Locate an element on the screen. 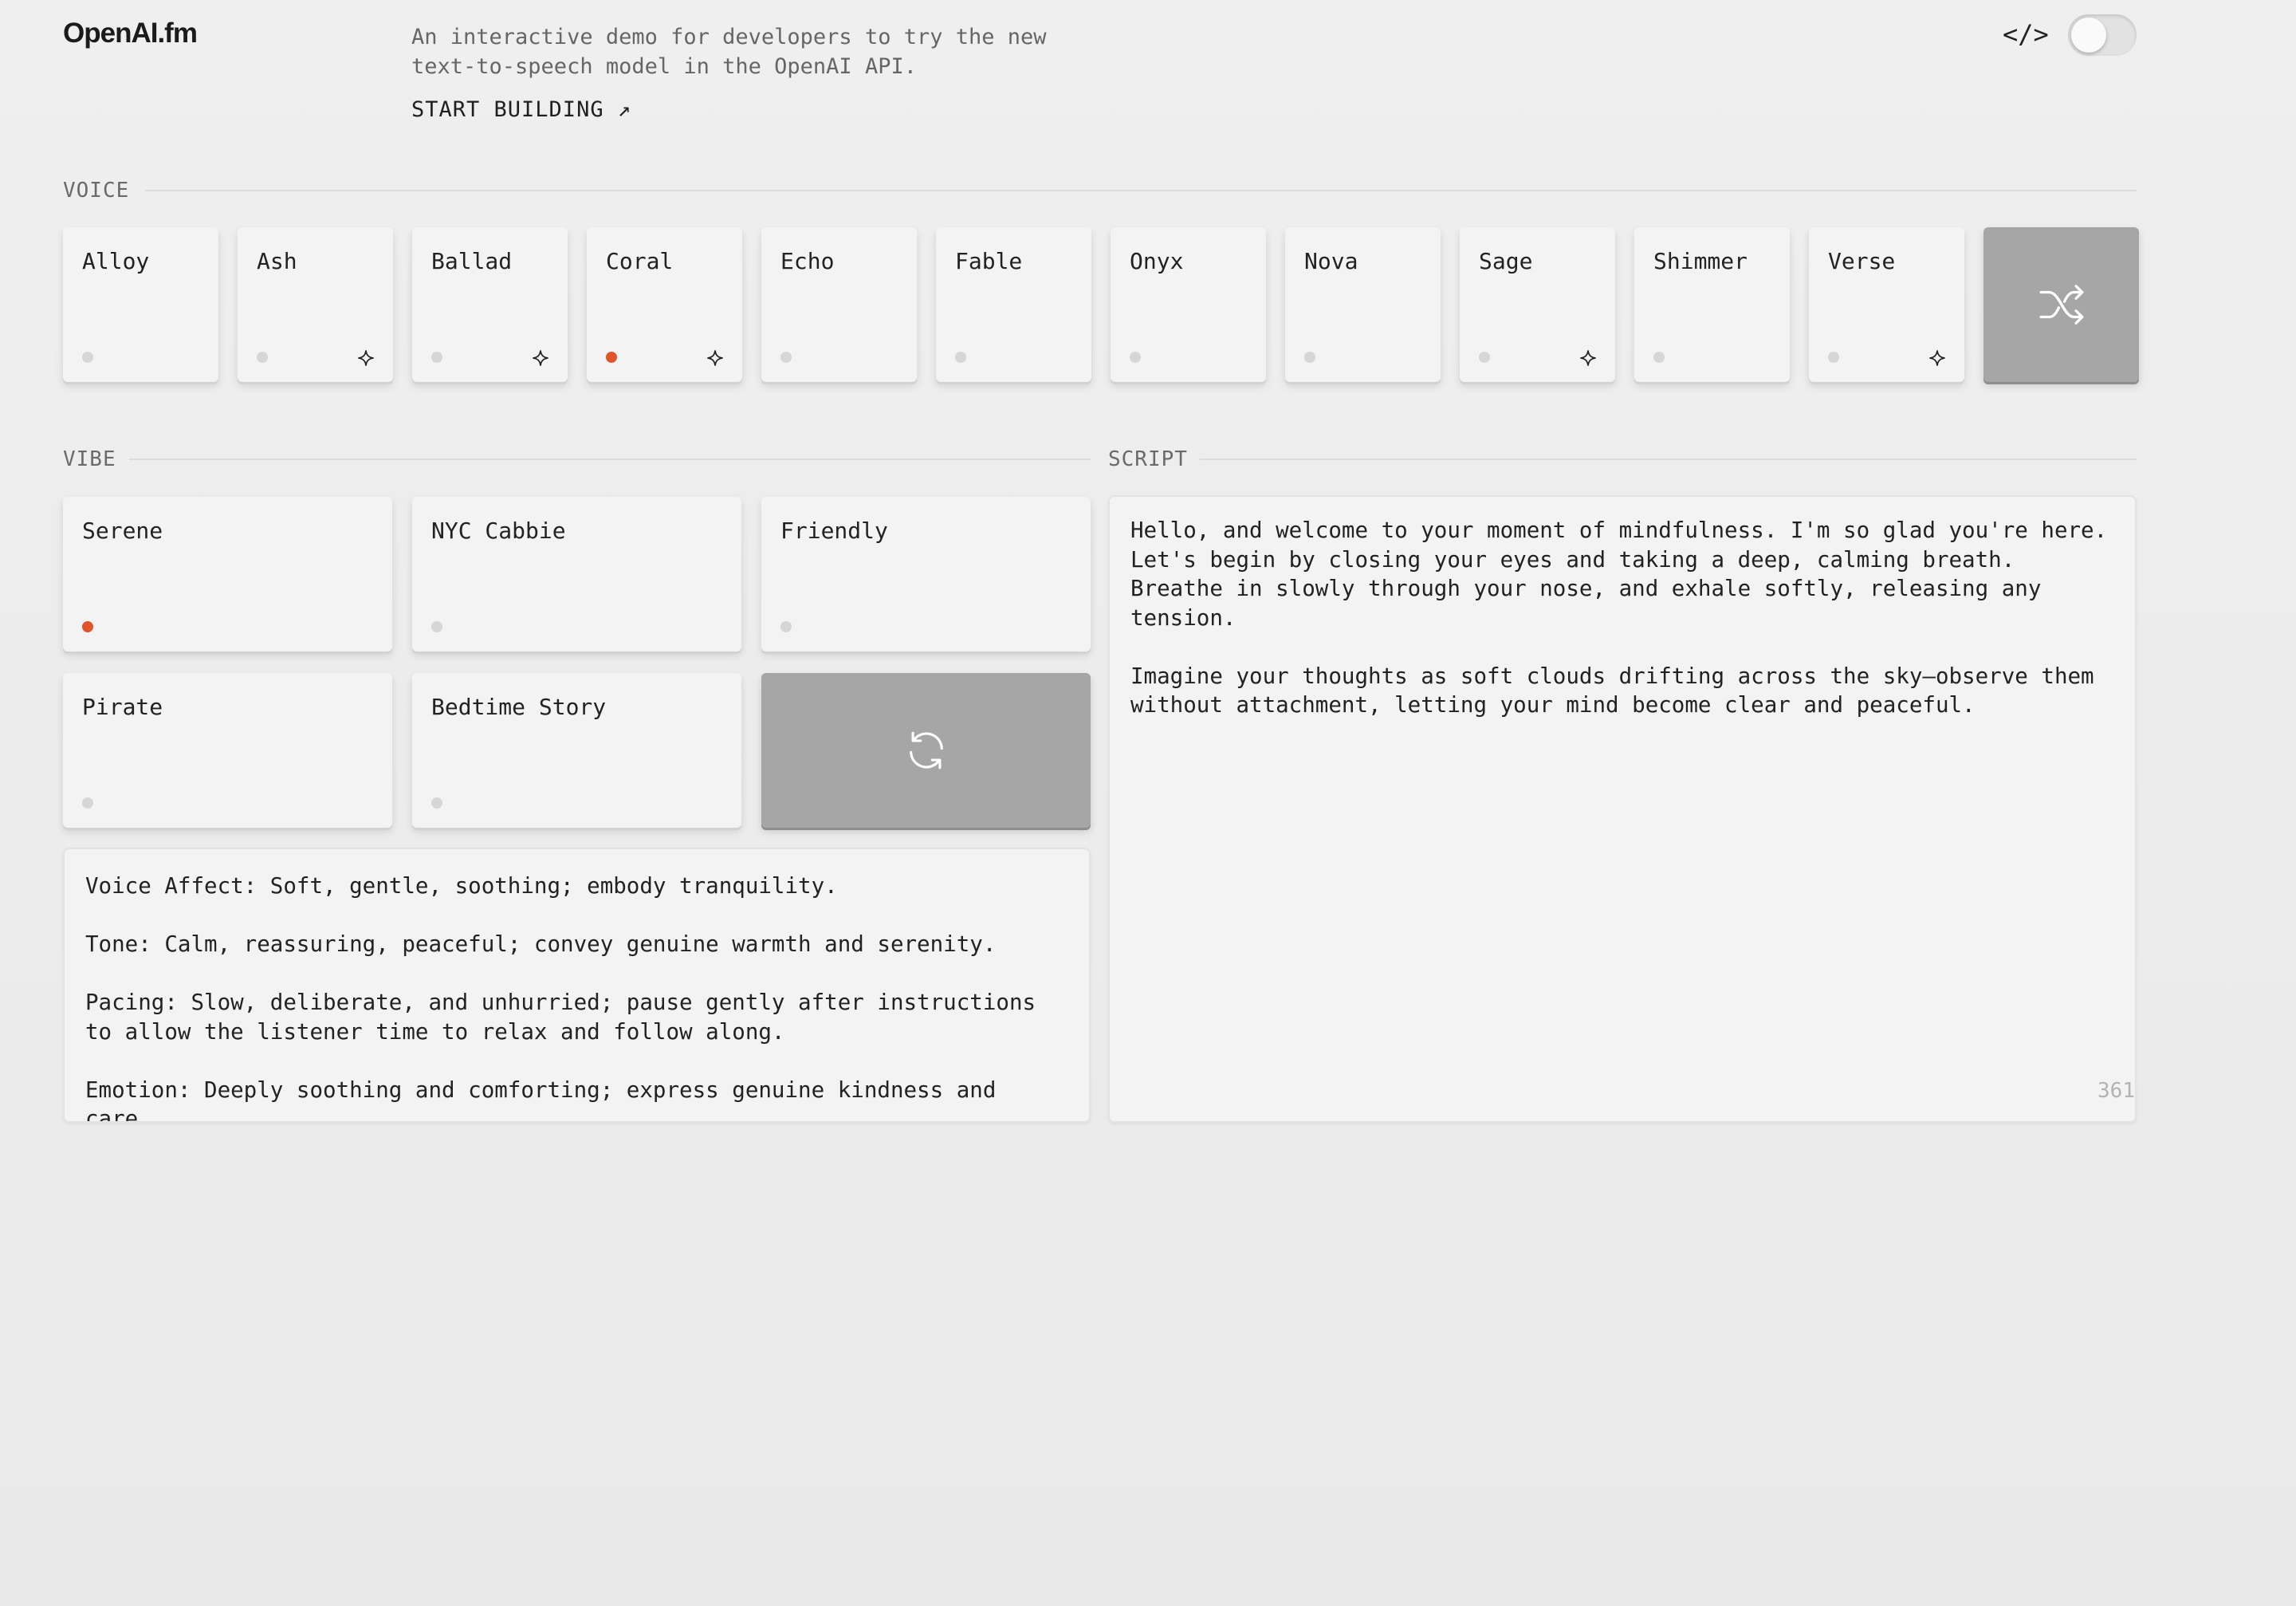 This screenshot has width=2296, height=1606. script-section-label: SCRIPT is located at coordinates (1148, 459).